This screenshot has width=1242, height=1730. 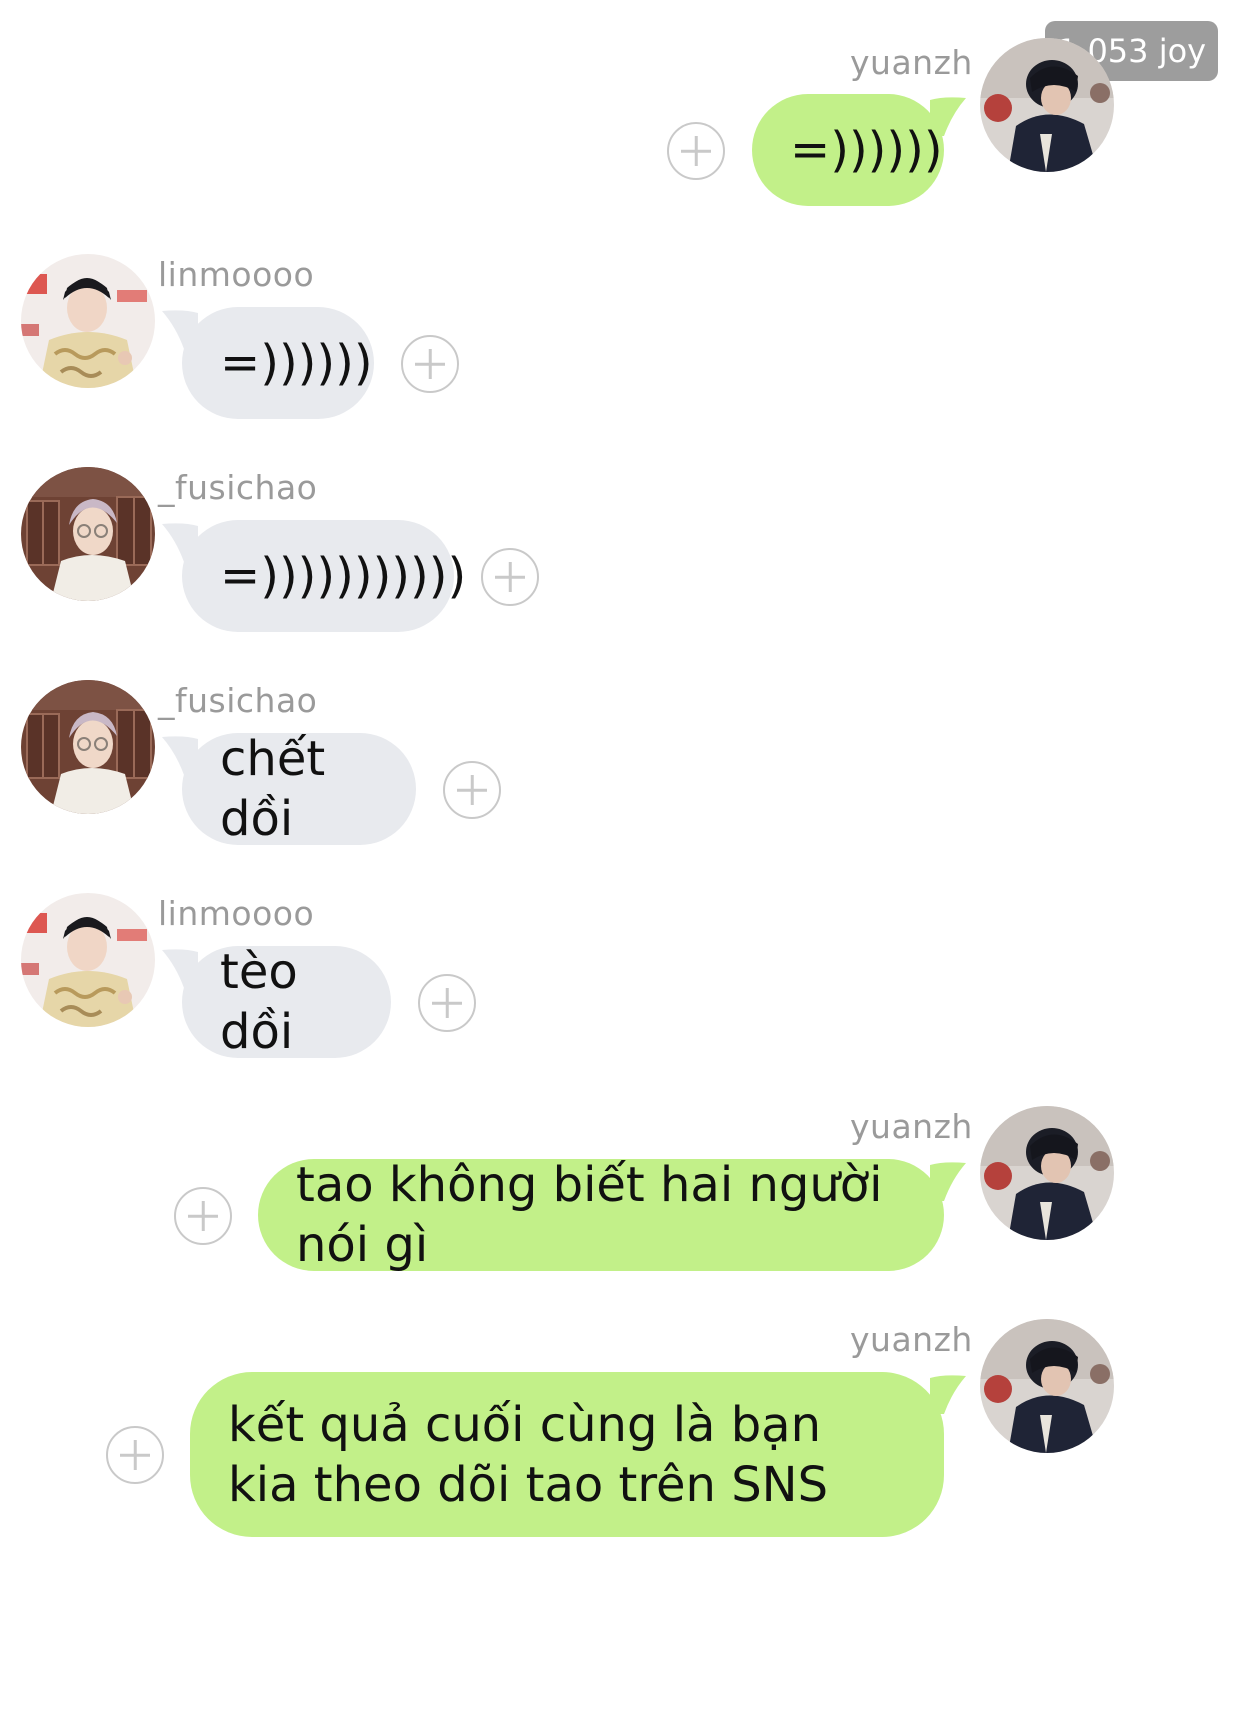 I want to click on message-bubble: =))))))))))), so click(x=324, y=576).